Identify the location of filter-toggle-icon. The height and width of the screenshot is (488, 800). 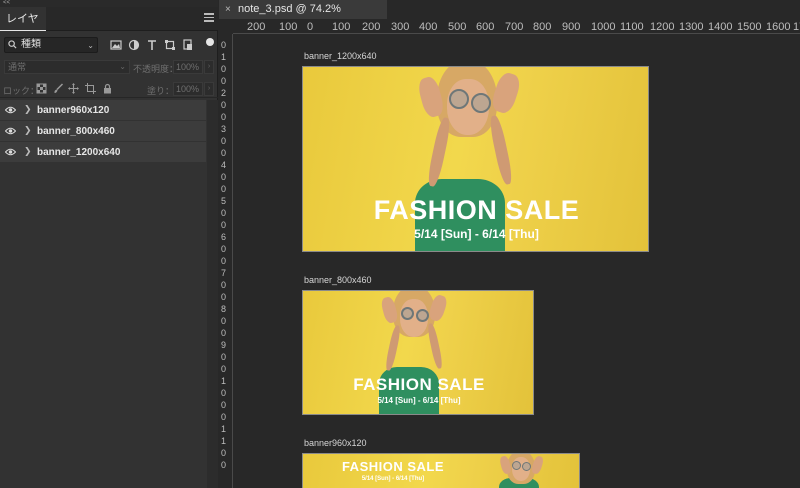
(210, 42).